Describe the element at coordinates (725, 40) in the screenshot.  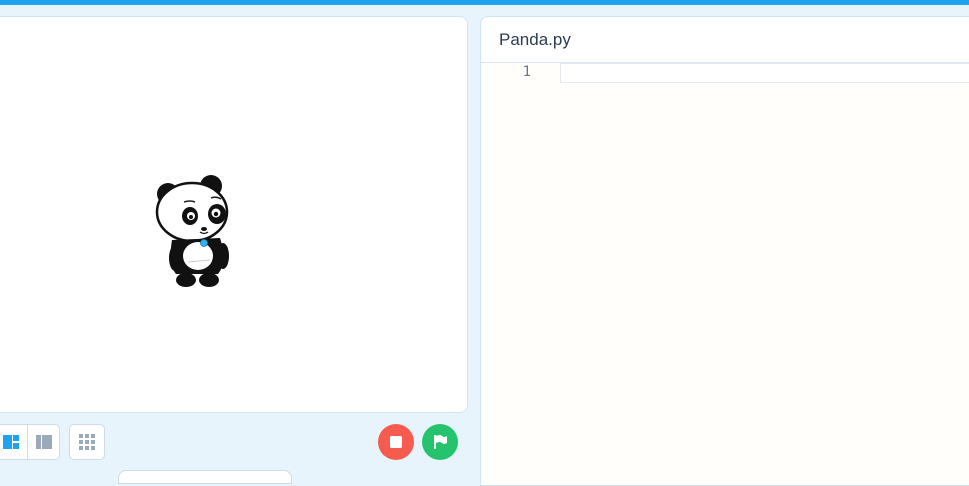
I see `editor-header: Panda.py` at that location.